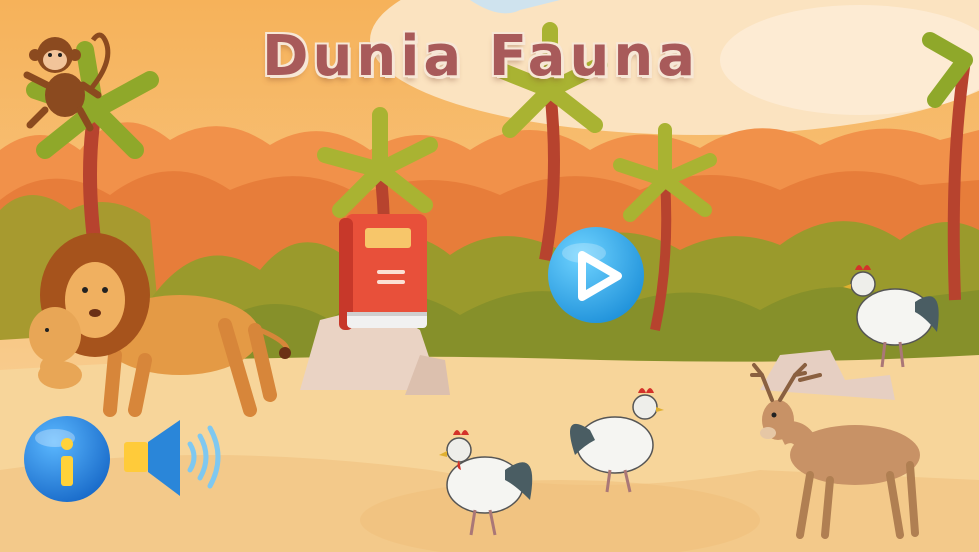 Image resolution: width=979 pixels, height=552 pixels. I want to click on book-button, so click(383, 274).